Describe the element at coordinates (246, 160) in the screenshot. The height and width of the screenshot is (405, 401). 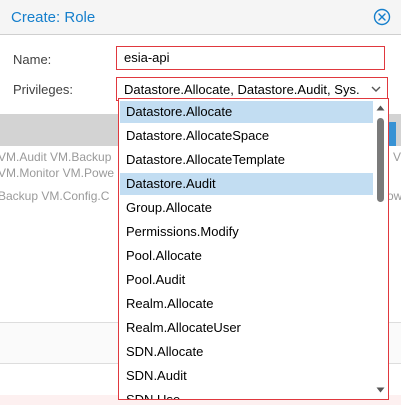
I see `dropdown-option: Datastore.AllocateTemplate` at that location.